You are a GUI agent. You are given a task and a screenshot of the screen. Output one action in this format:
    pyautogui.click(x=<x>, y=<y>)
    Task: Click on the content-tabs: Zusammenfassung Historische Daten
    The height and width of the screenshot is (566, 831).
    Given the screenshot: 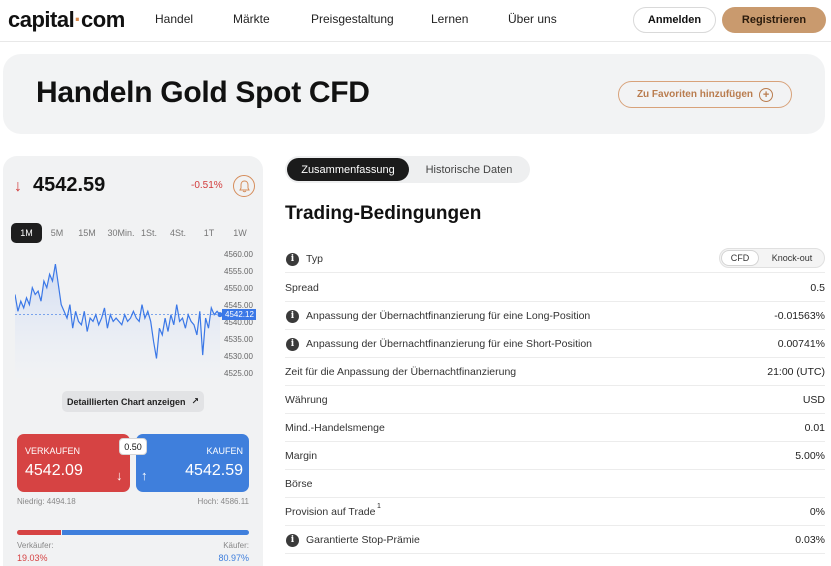 What is the action you would take?
    pyautogui.click(x=407, y=169)
    